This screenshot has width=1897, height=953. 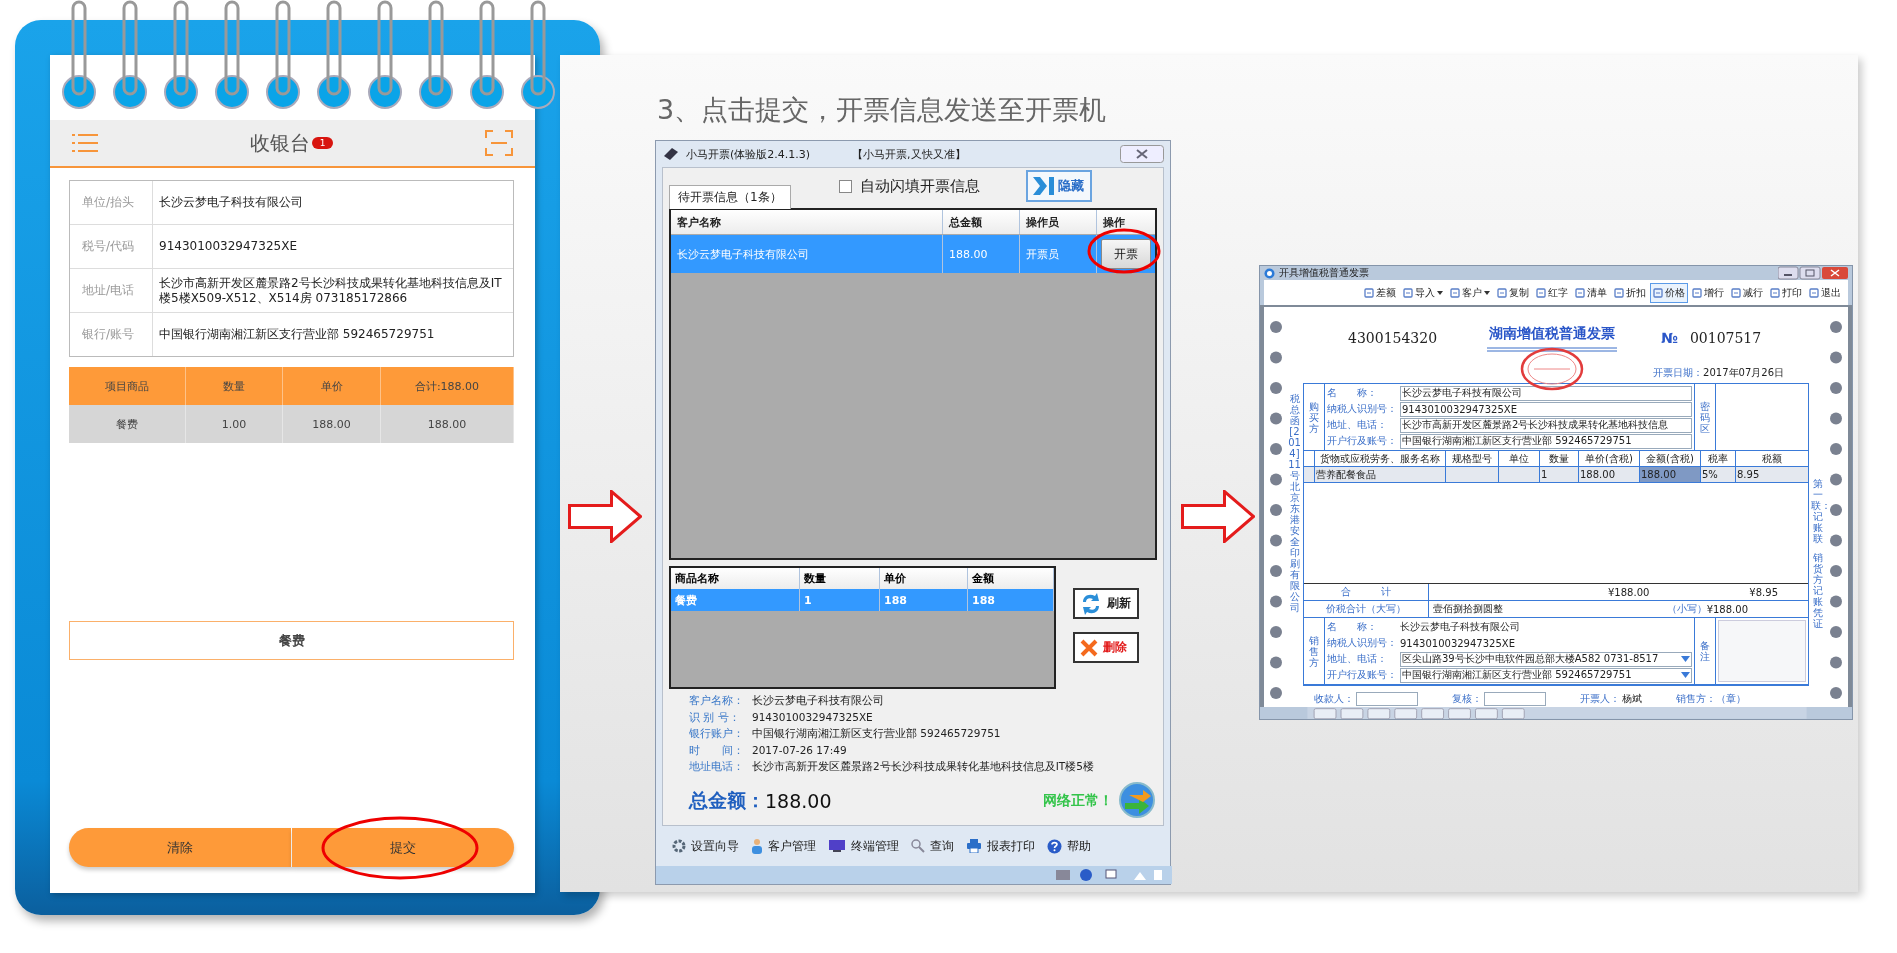 I want to click on dropdown-field: 区尖山路39号长沙中电软件园总部大楼A582 0731-8517, so click(x=1546, y=659).